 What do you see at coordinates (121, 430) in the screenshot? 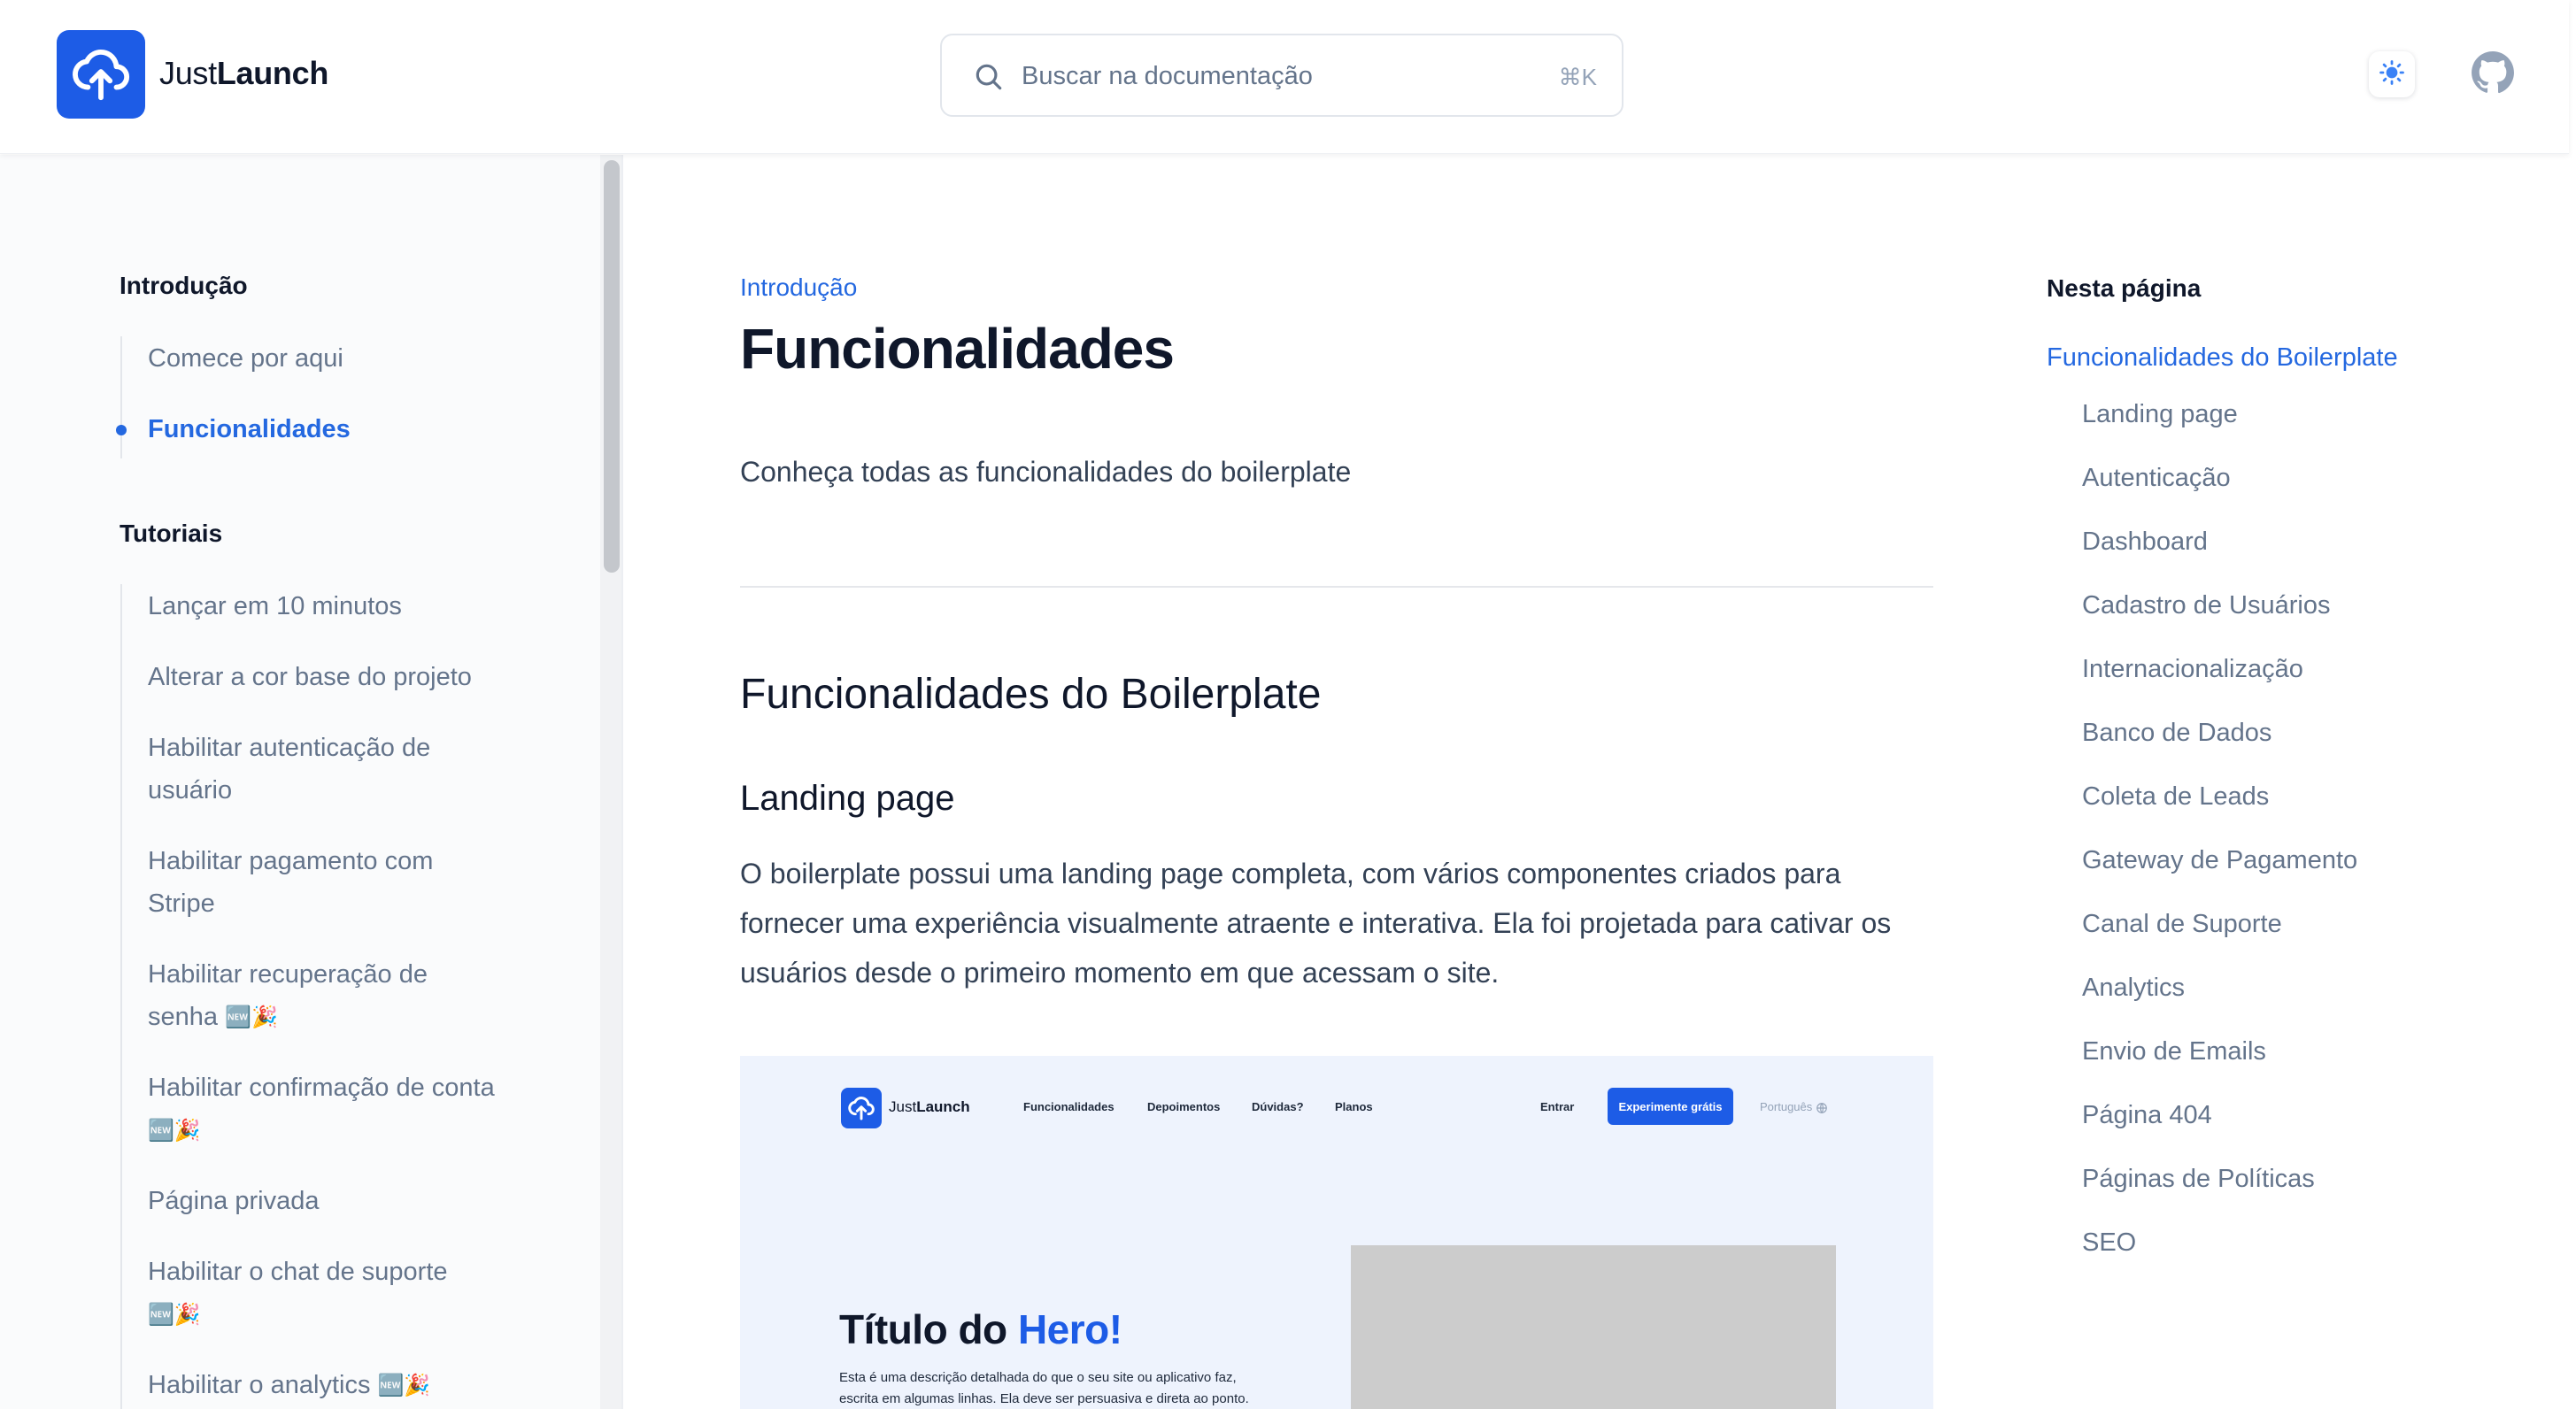
I see `active-indicator-dot` at bounding box center [121, 430].